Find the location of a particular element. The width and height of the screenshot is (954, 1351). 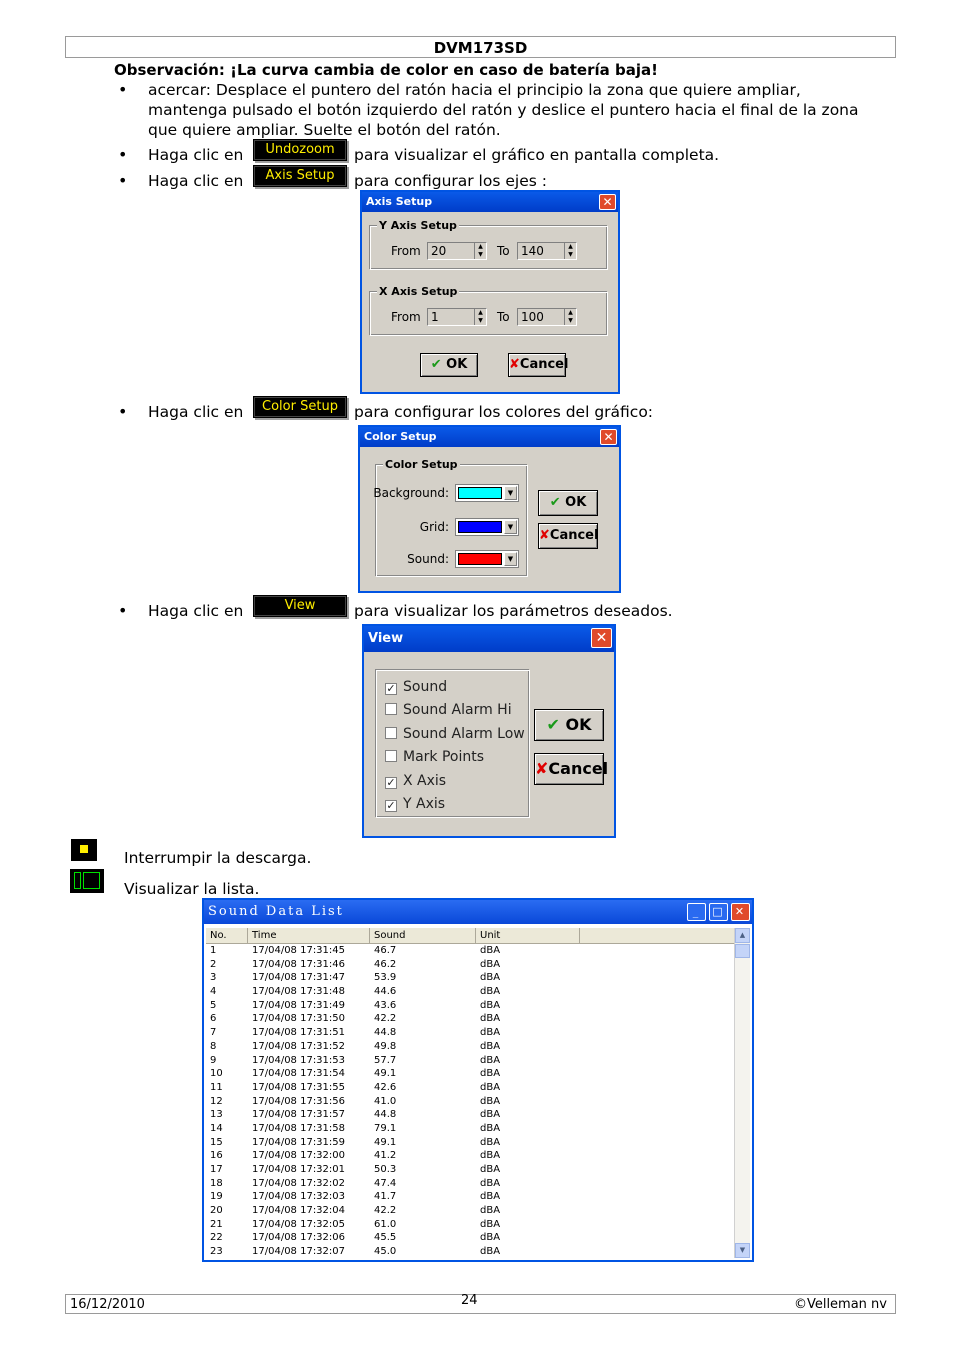

table-row: 17 17/04/08 17:32:01 50.3 dBA is located at coordinates (472, 1170).